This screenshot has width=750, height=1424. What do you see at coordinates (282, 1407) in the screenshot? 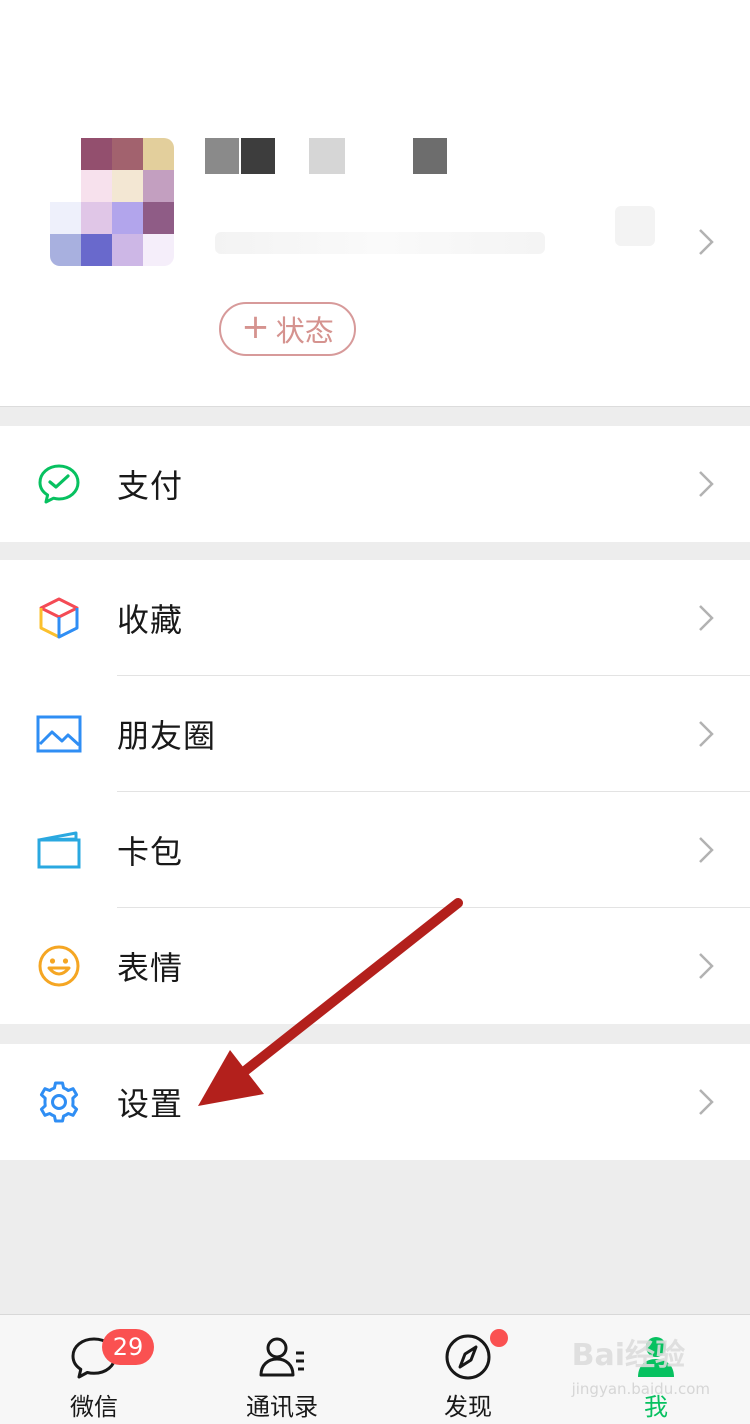
I see `tab-label: 通讯录` at bounding box center [282, 1407].